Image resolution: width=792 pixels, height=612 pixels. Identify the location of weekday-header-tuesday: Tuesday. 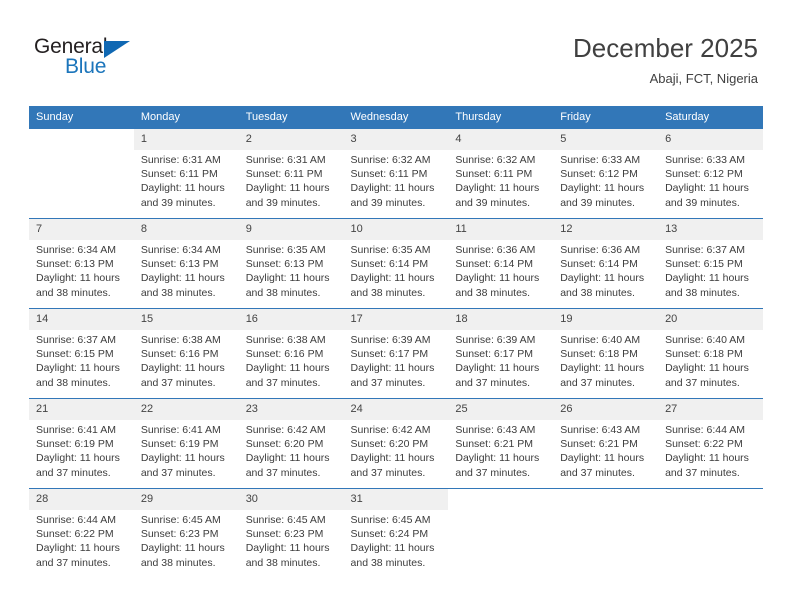
(291, 117).